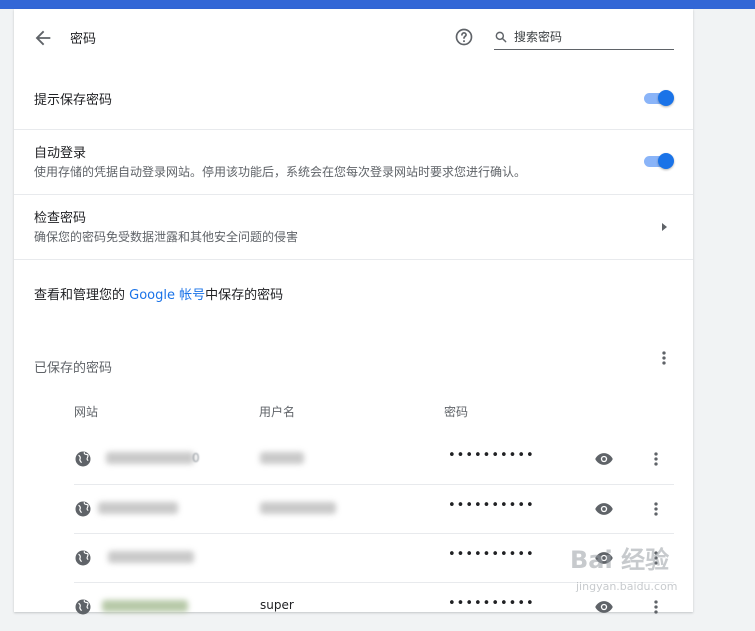 Image resolution: width=755 pixels, height=631 pixels. Describe the element at coordinates (353, 38) in the screenshot. I see `page-header: 密码` at that location.